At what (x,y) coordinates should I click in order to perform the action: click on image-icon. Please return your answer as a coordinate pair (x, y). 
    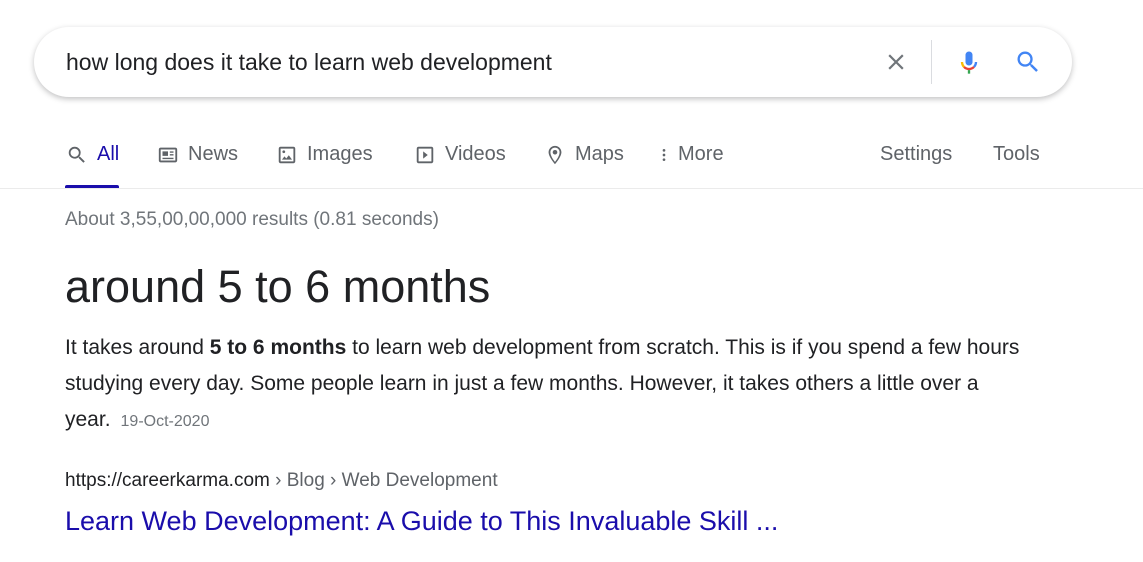
    Looking at the image, I should click on (287, 155).